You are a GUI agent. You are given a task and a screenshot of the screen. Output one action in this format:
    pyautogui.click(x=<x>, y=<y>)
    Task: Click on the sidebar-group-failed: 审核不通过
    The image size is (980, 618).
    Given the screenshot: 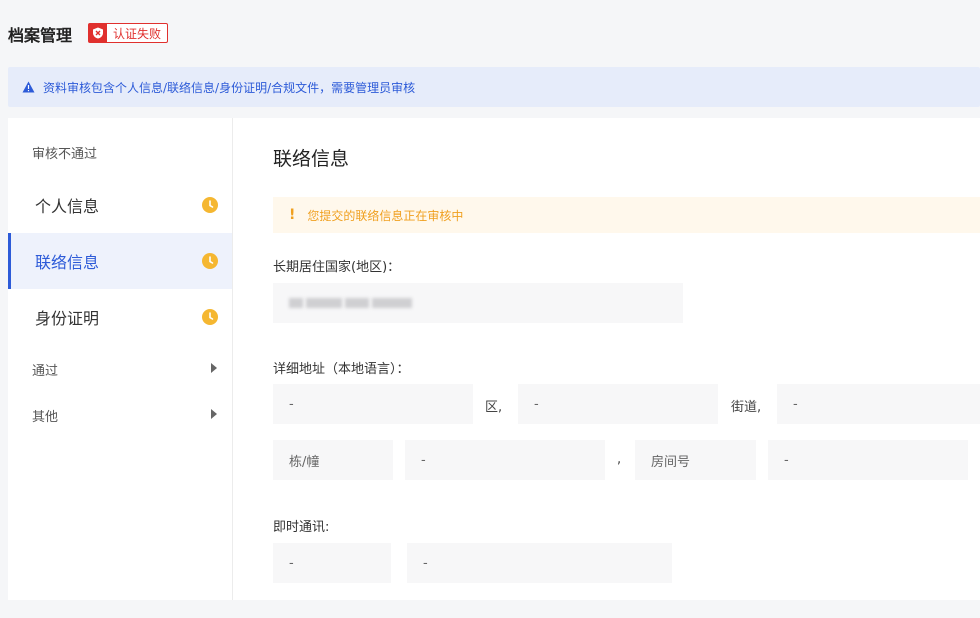 What is the action you would take?
    pyautogui.click(x=64, y=152)
    